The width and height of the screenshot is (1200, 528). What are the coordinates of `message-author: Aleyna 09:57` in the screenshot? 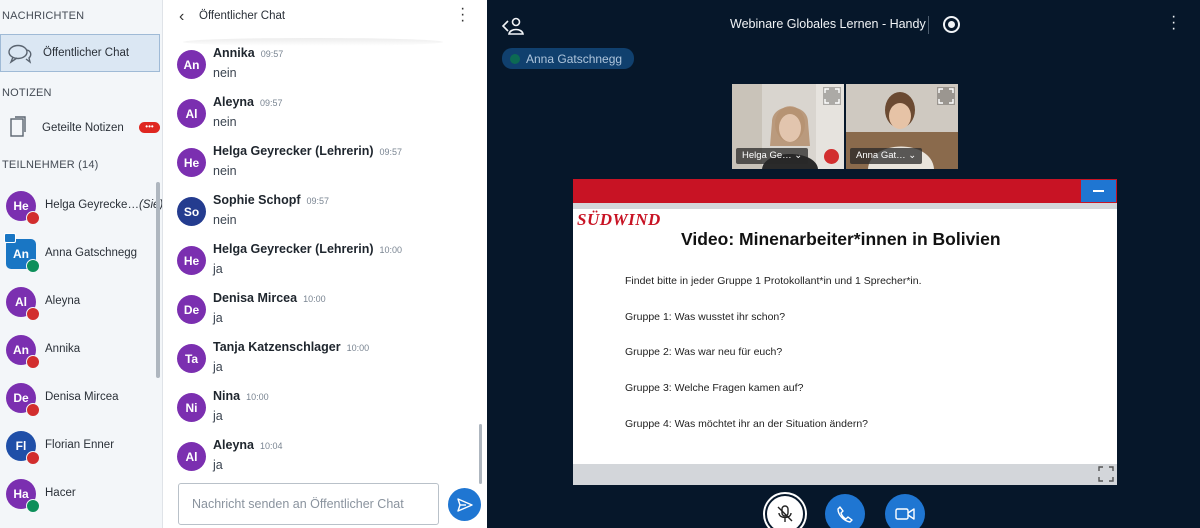 It's located at (248, 102).